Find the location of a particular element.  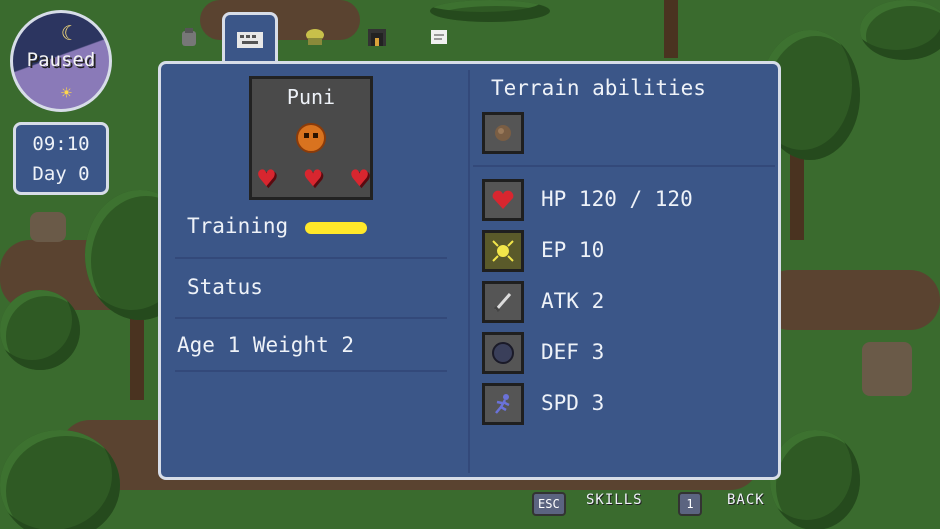

terrain-abilities-title: Terrain abilities is located at coordinates (598, 88).